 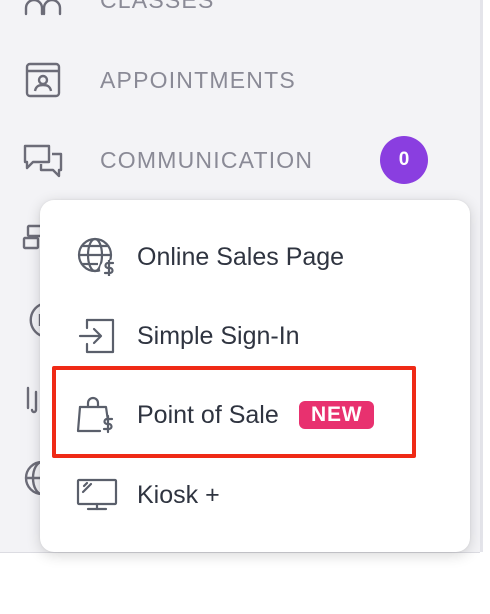 I want to click on sidebar-item-communication: COMMUNICATION 0, so click(x=240, y=160).